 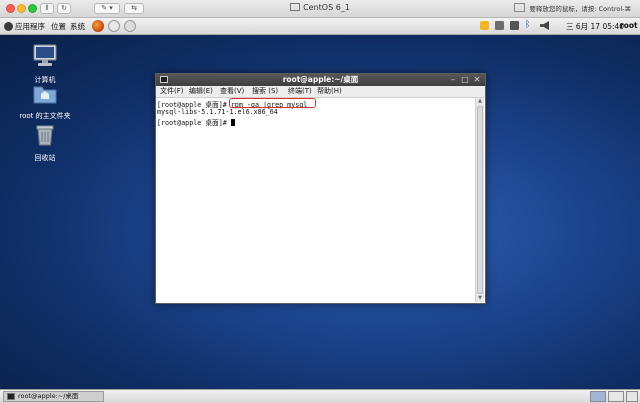 What do you see at coordinates (480, 298) in the screenshot?
I see `scroll-down-icon: ▼` at bounding box center [480, 298].